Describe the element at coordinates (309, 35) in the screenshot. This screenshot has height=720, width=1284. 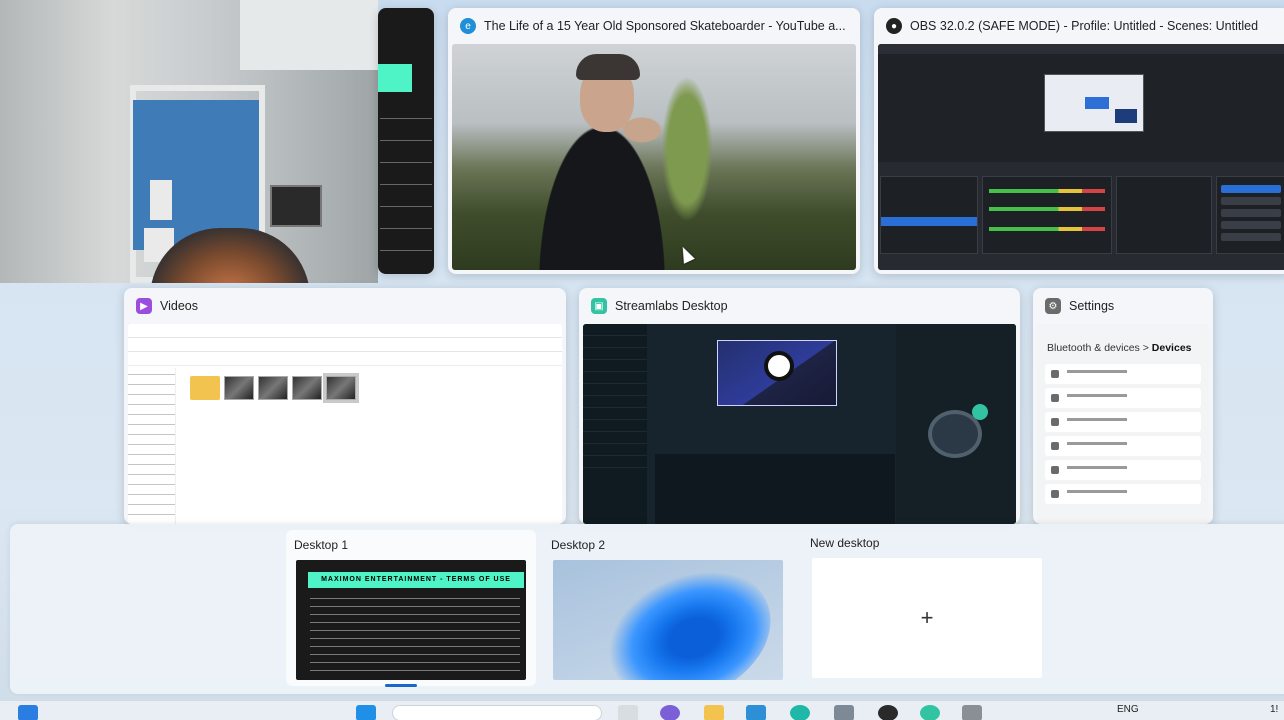
I see `webcam-ceiling` at that location.